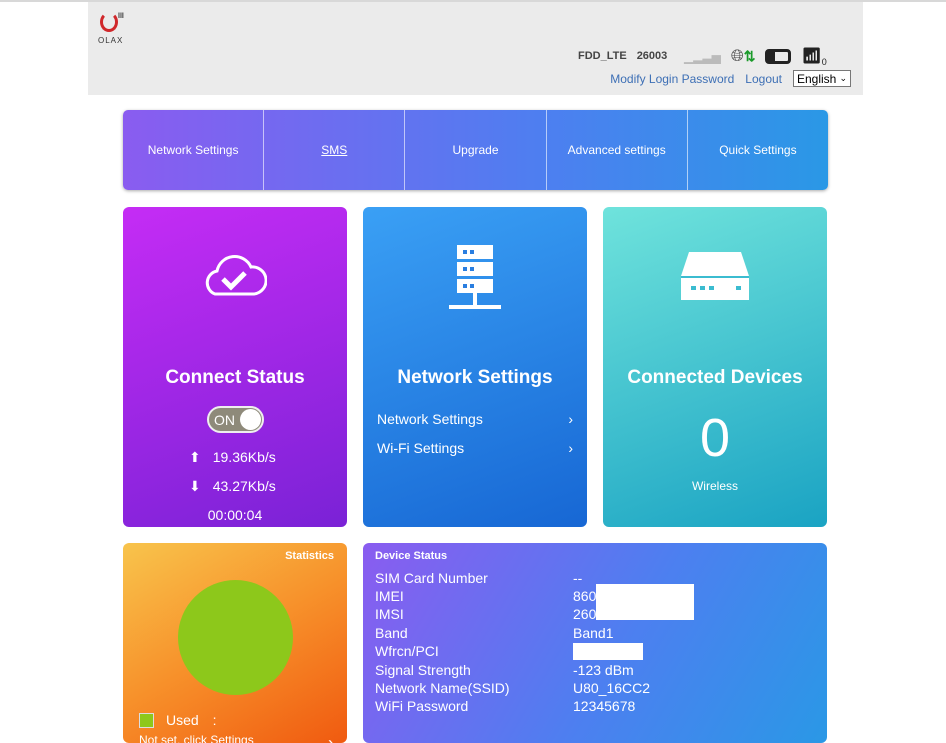 This screenshot has width=946, height=743. What do you see at coordinates (111, 28) in the screenshot?
I see `olax-logo: lll OLAX` at bounding box center [111, 28].